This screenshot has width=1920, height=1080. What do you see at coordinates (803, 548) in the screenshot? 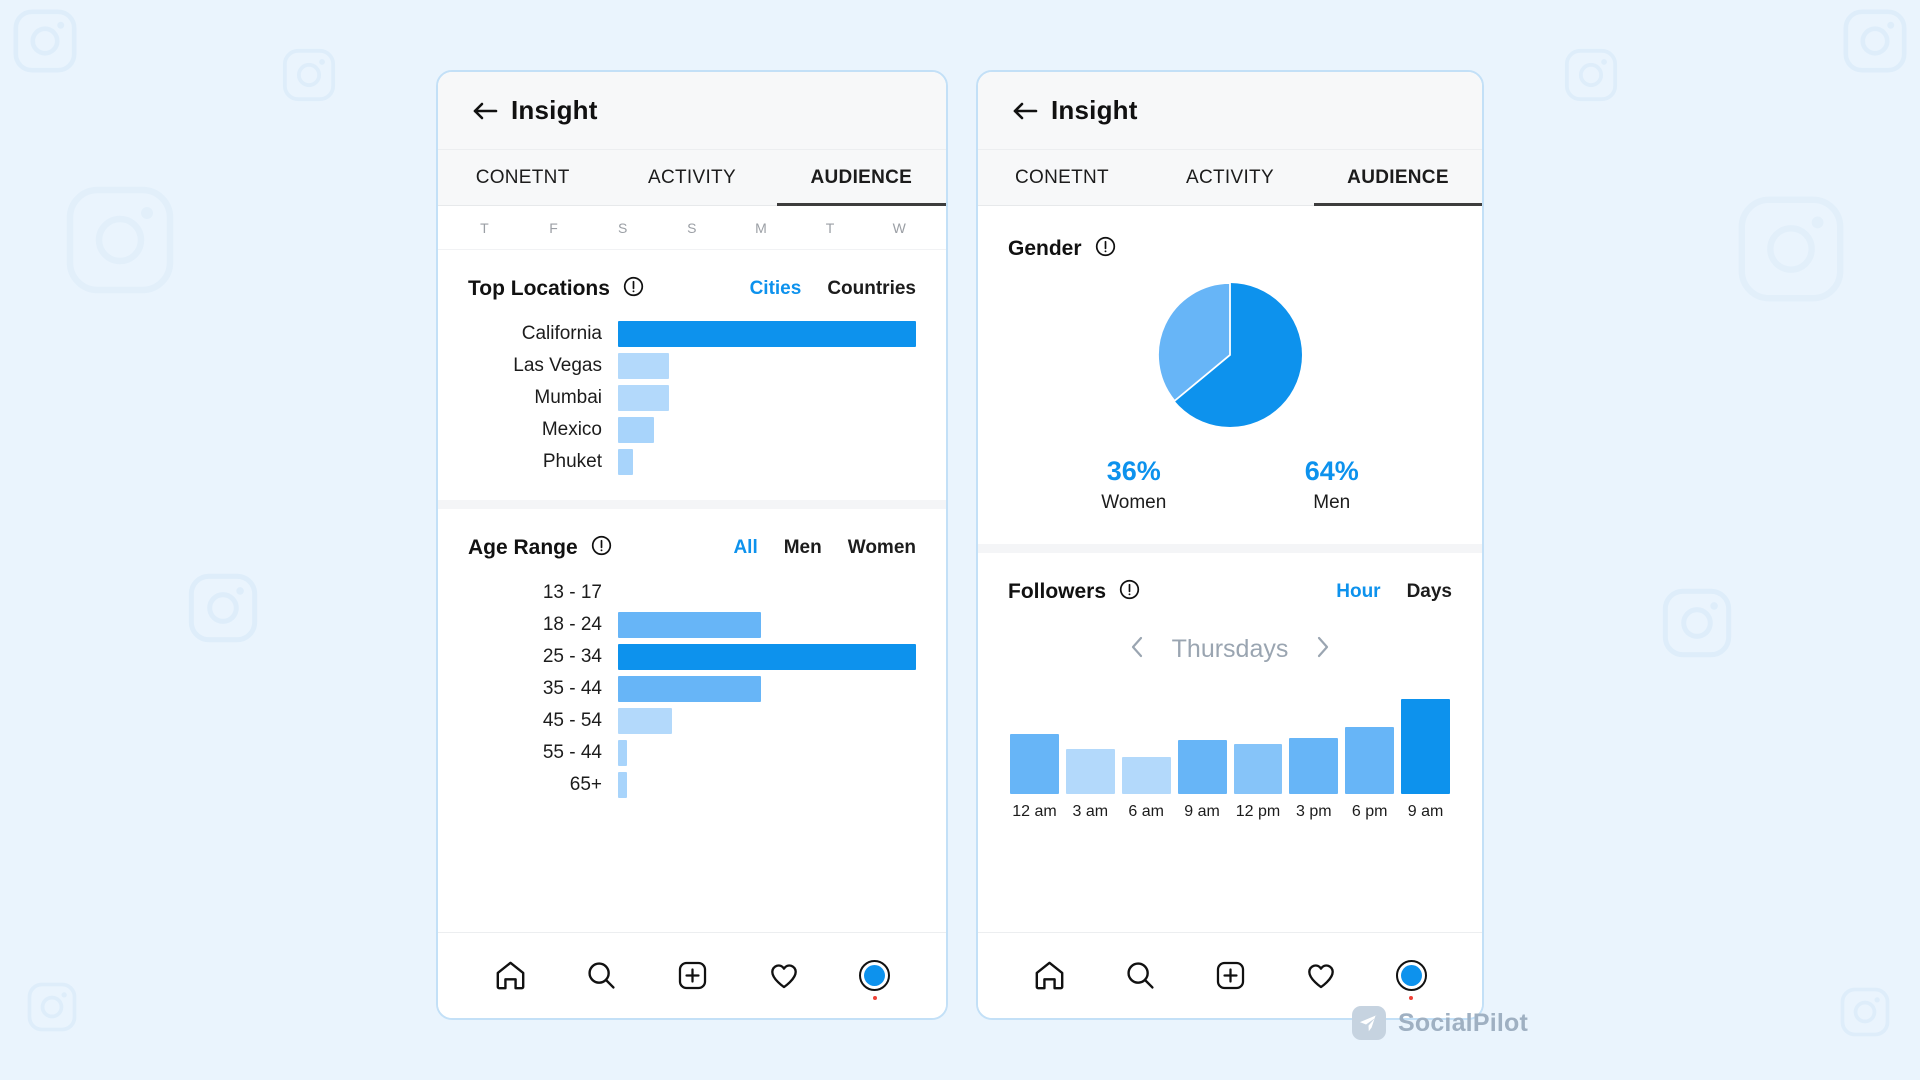
I see `toggle-men: Men` at bounding box center [803, 548].